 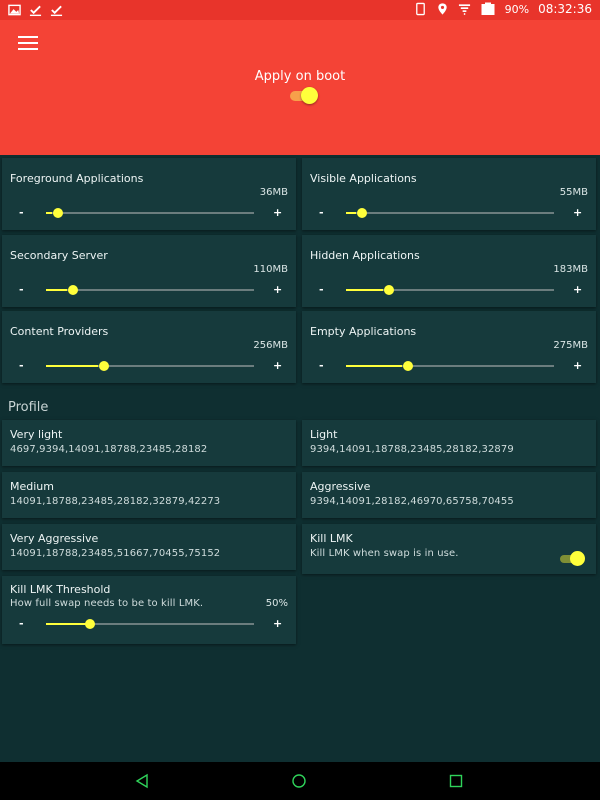 What do you see at coordinates (488, 8) in the screenshot?
I see `battery-icon` at bounding box center [488, 8].